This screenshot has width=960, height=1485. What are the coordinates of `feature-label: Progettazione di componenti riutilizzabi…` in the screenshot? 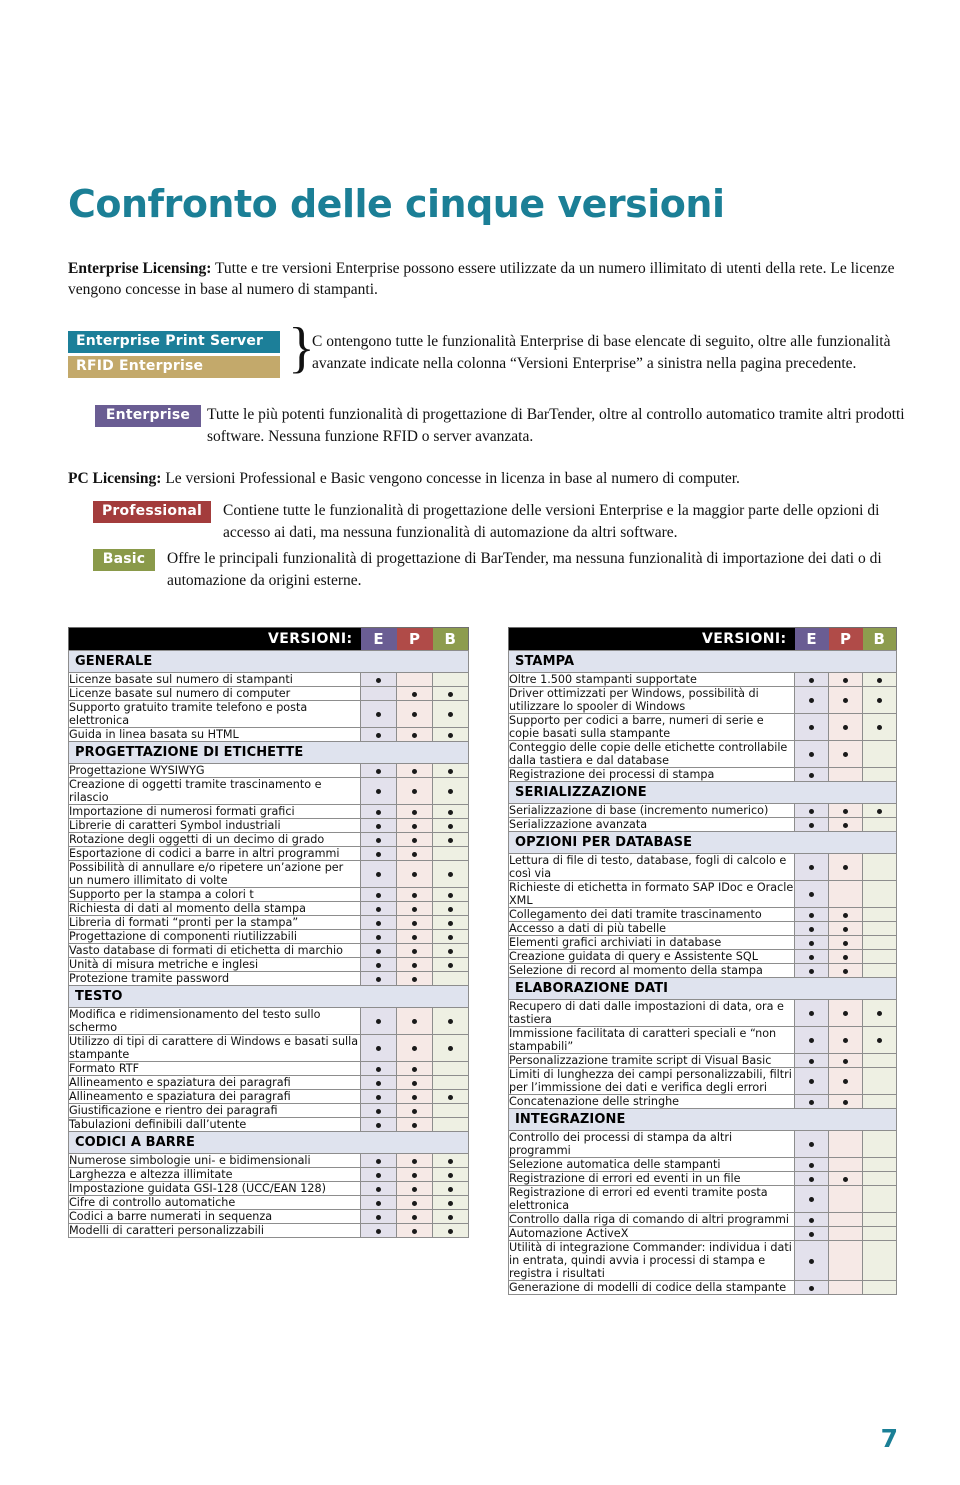 It's located at (214, 936).